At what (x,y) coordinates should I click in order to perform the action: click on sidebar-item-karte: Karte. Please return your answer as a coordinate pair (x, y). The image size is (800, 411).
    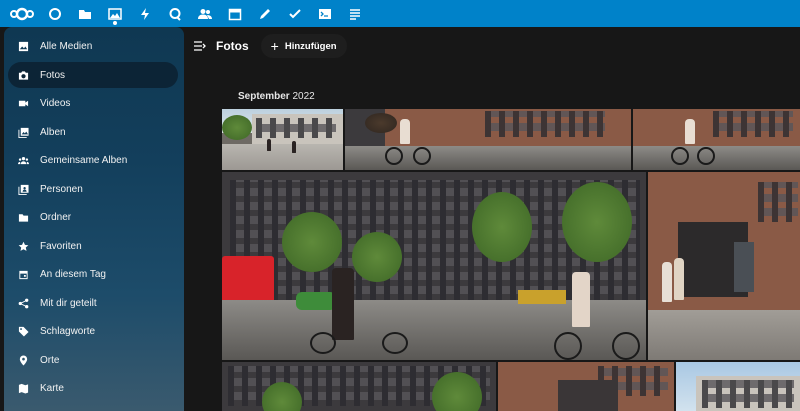
    Looking at the image, I should click on (93, 389).